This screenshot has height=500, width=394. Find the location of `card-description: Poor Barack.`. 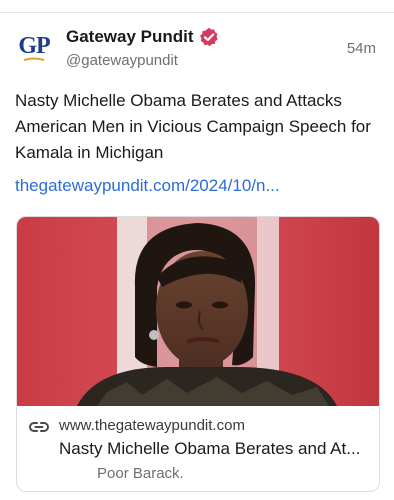

card-description: Poor Barack. is located at coordinates (140, 473).